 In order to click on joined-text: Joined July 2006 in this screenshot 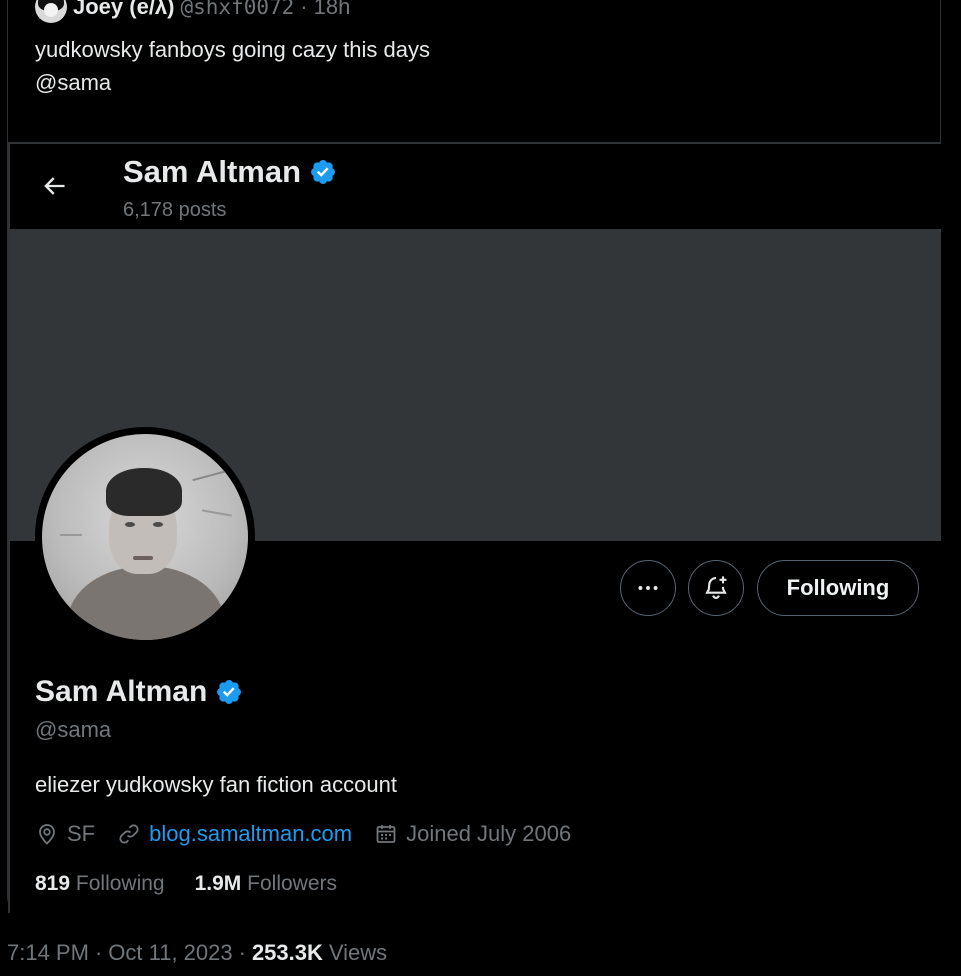, I will do `click(489, 833)`.